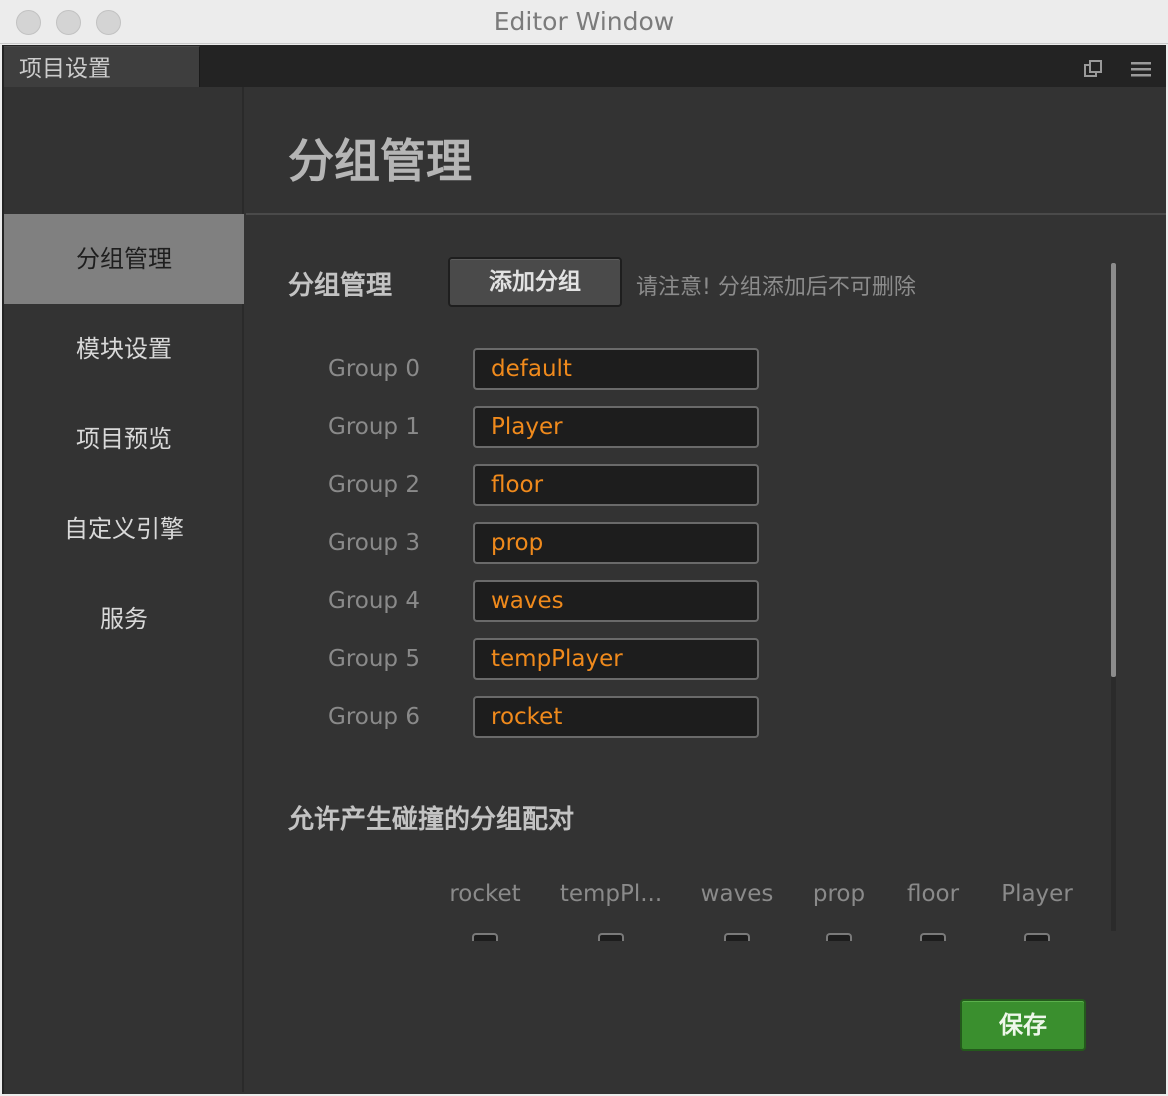 The height and width of the screenshot is (1096, 1168). Describe the element at coordinates (124, 349) in the screenshot. I see `sidebar-item-module-settings: 模块设置` at that location.